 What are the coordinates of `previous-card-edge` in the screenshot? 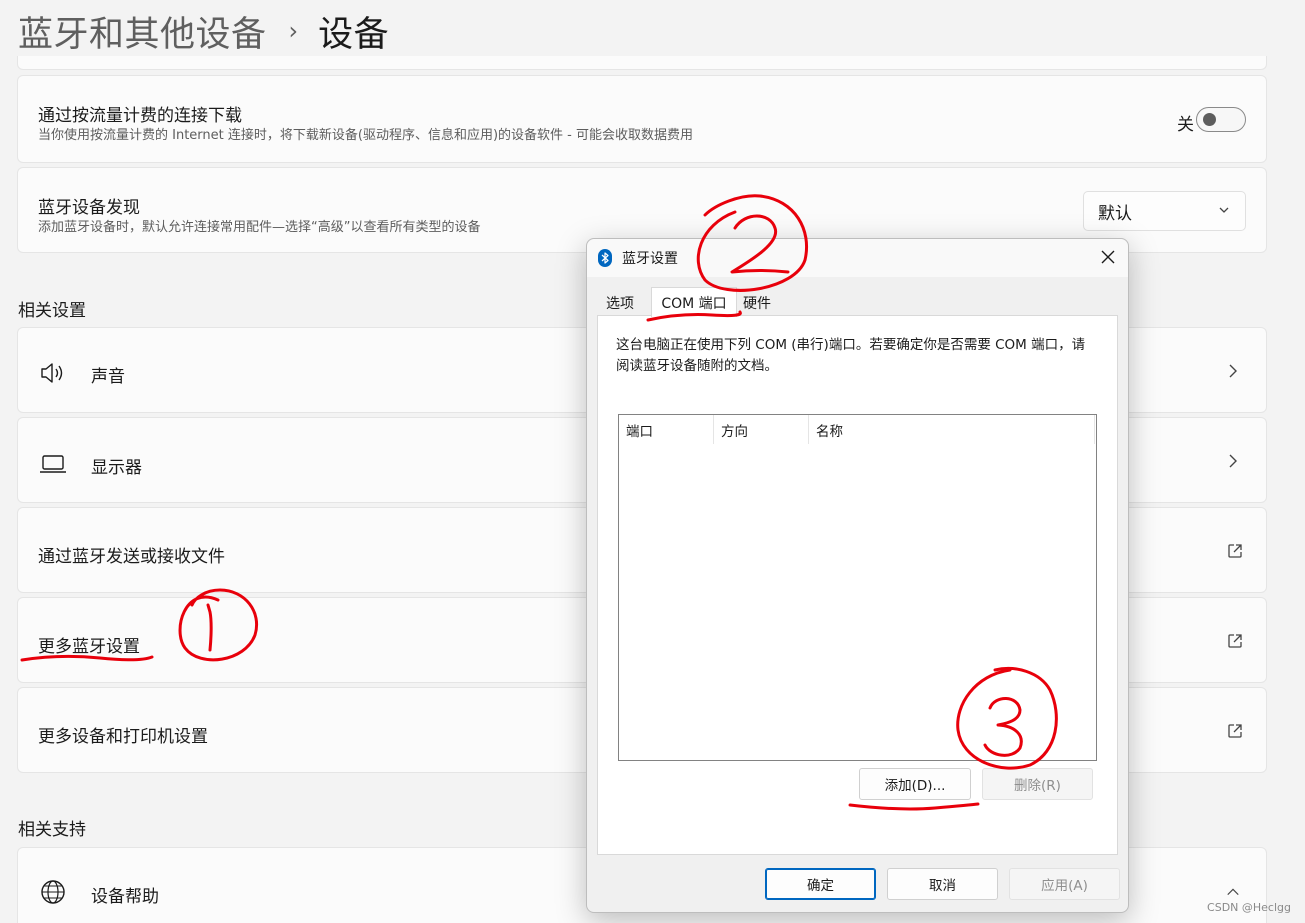 It's located at (642, 63).